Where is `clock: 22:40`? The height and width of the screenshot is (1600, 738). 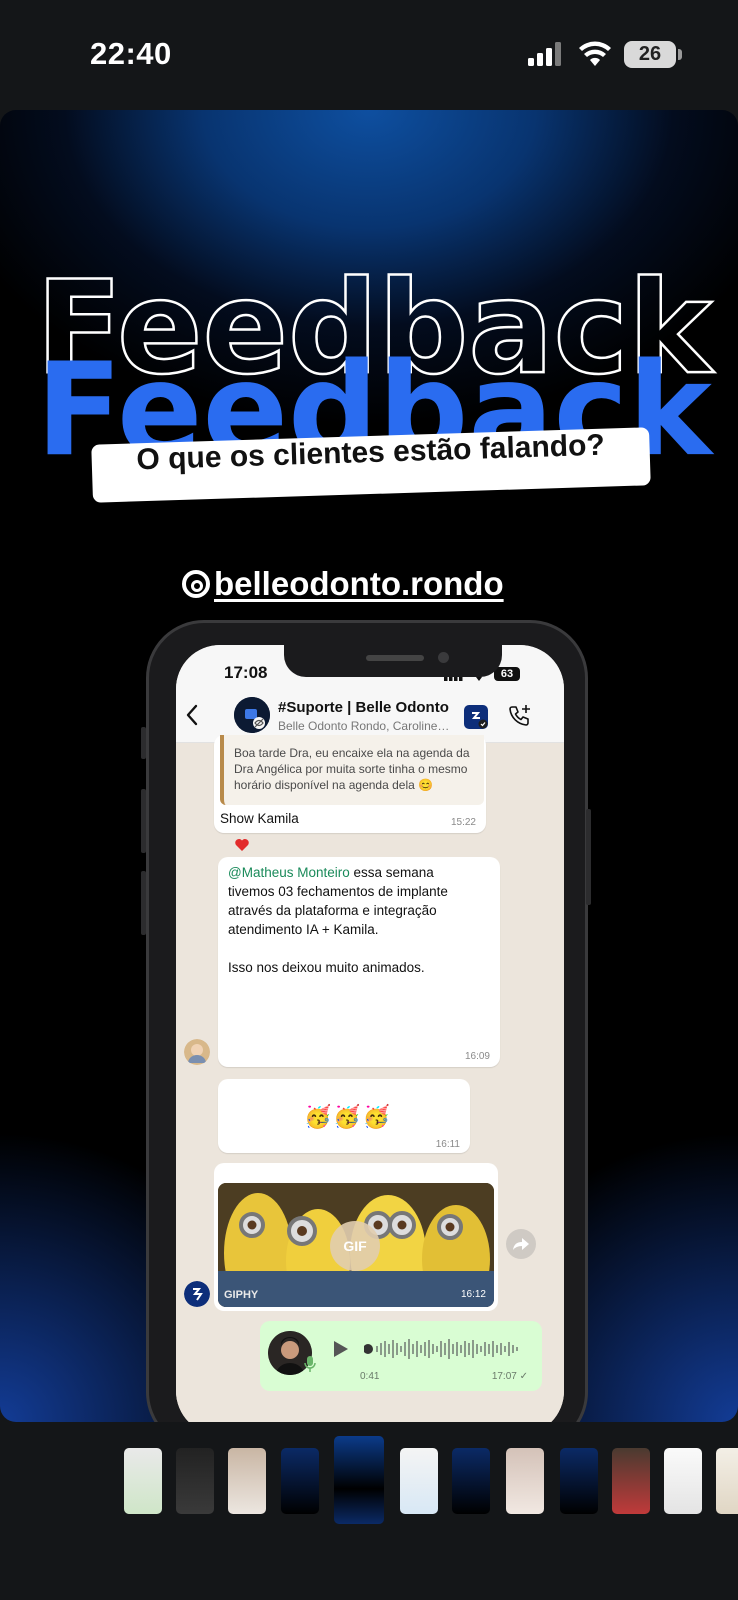 clock: 22:40 is located at coordinates (131, 53).